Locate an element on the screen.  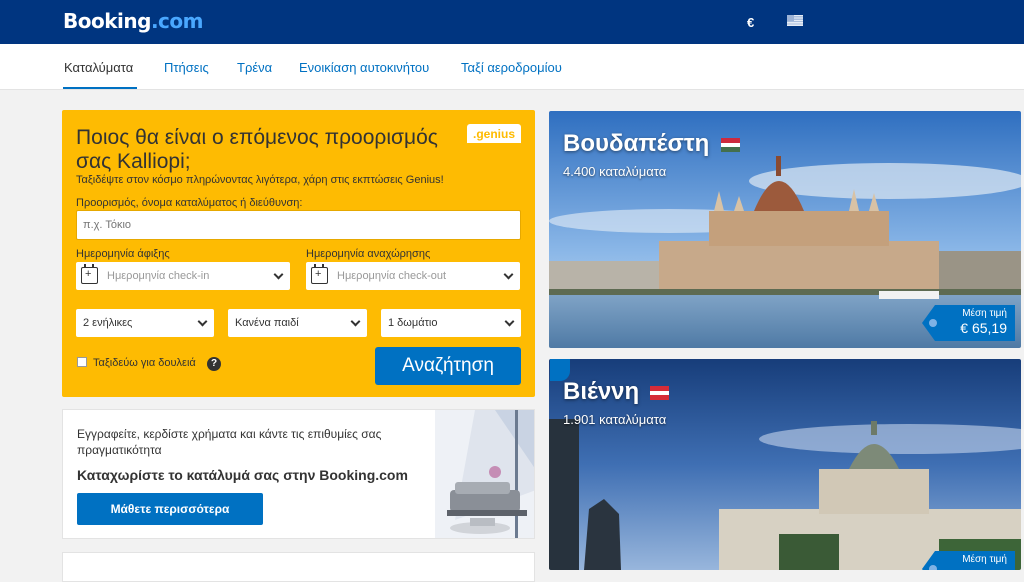
children-select: Κανένα παιδί is located at coordinates (297, 323).